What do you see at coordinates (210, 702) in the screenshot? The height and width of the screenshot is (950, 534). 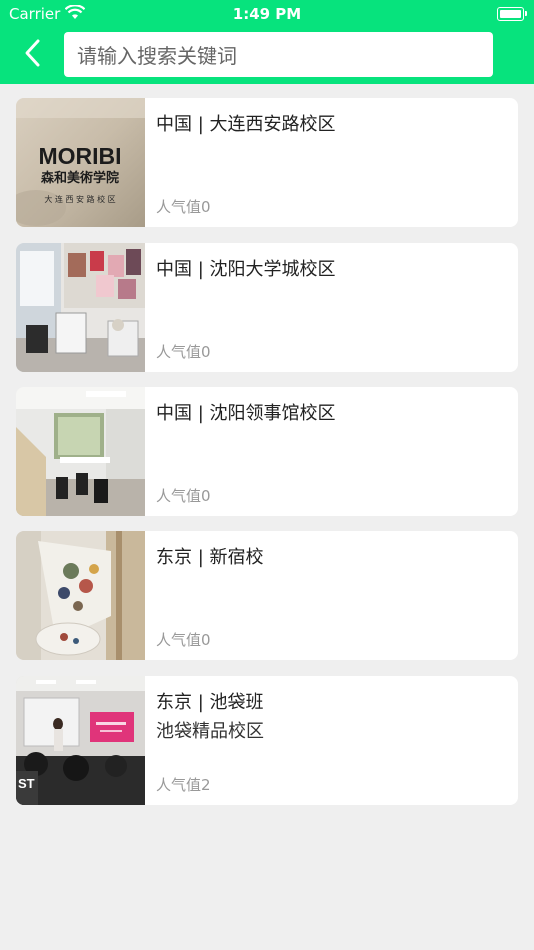 I see `campus-title: 东京 | 池袋班` at bounding box center [210, 702].